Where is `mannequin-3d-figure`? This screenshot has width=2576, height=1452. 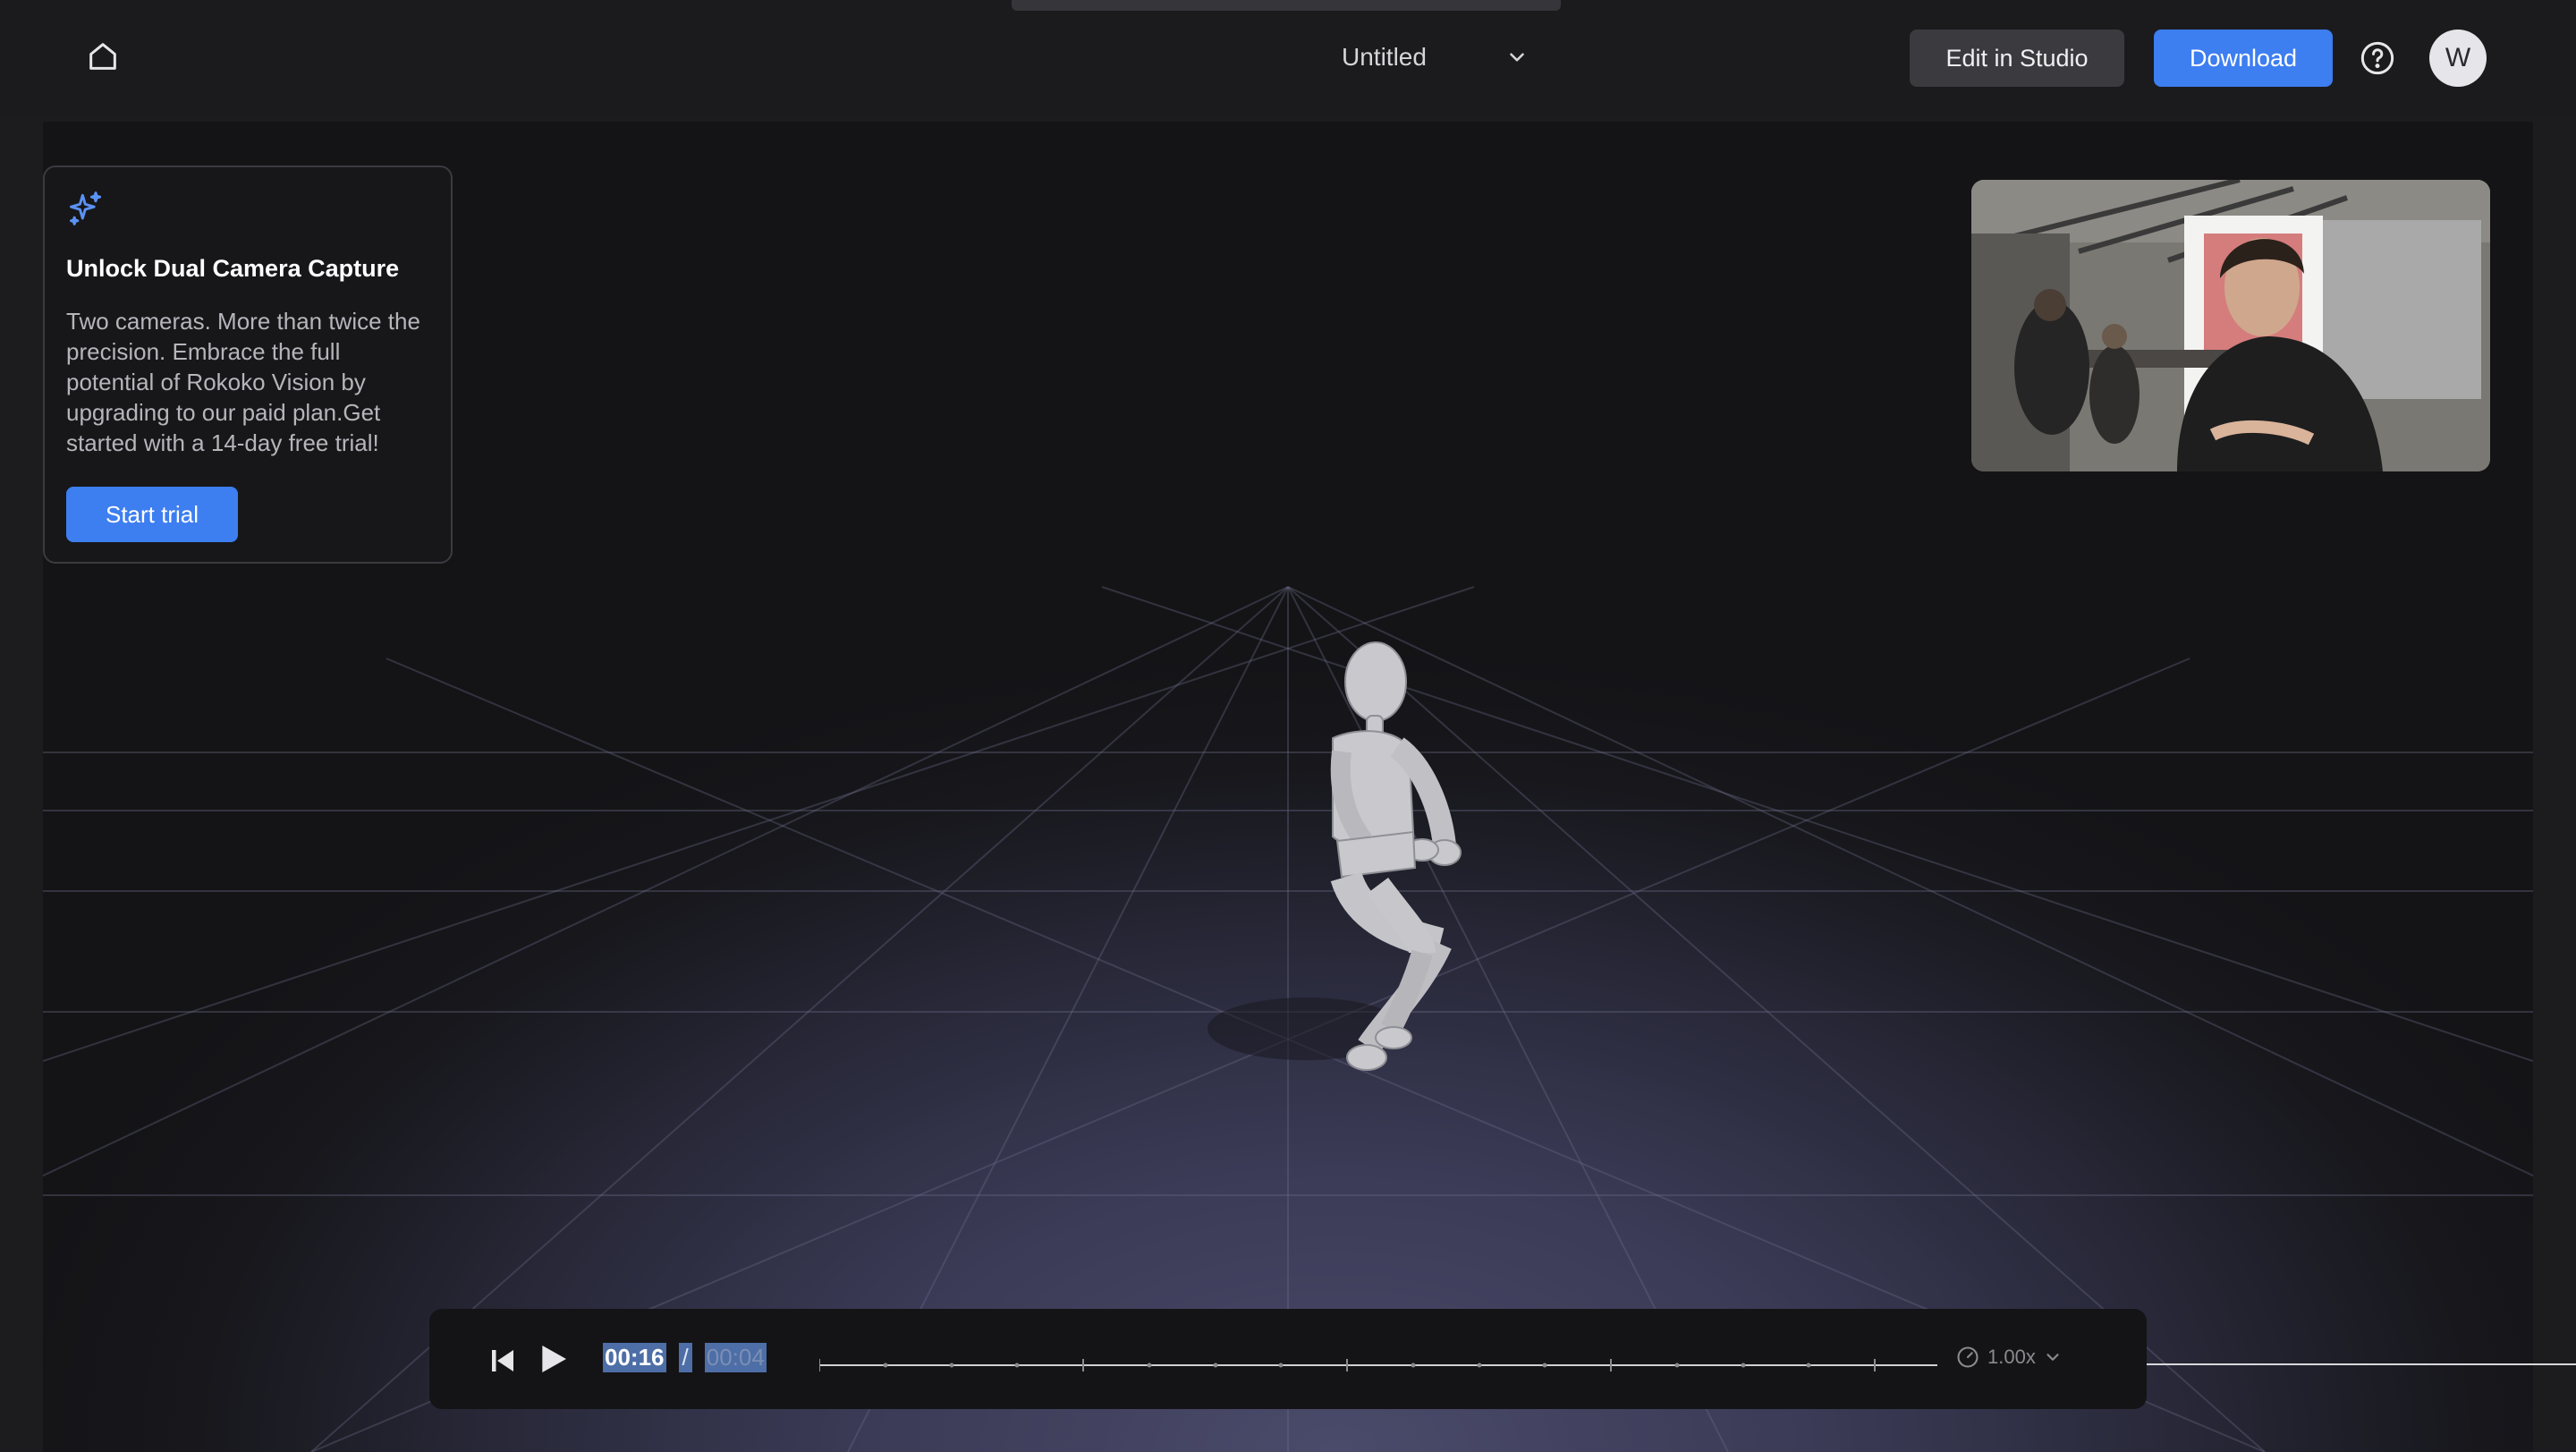
mannequin-3d-figure is located at coordinates (1335, 856).